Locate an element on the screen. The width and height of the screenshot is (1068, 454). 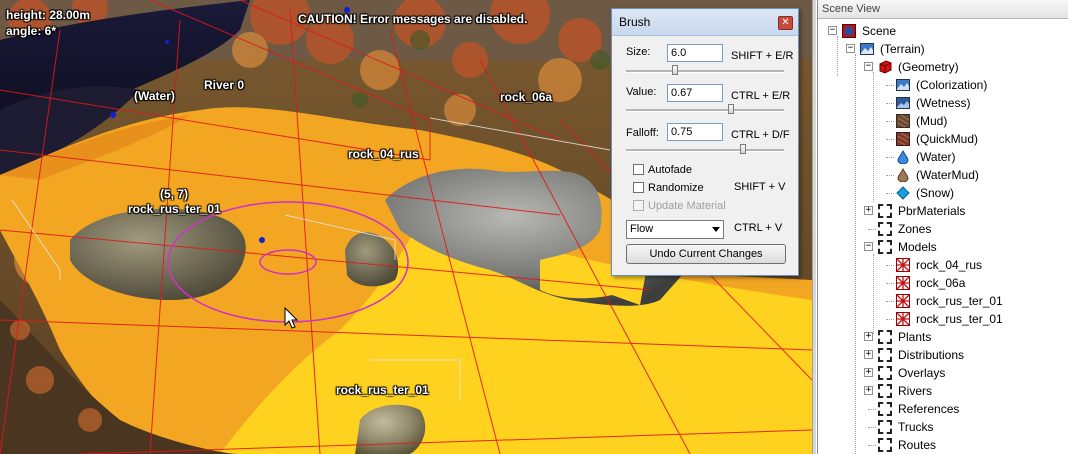
mud-icon is located at coordinates (903, 121).